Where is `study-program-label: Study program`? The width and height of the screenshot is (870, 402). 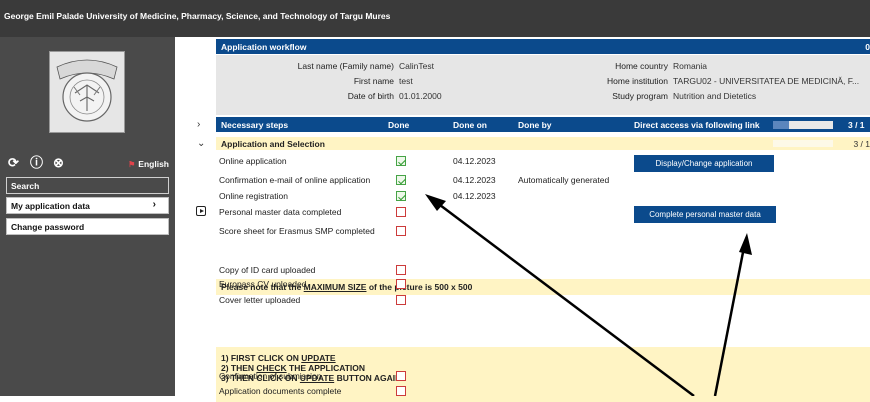 study-program-label: Study program is located at coordinates (640, 96).